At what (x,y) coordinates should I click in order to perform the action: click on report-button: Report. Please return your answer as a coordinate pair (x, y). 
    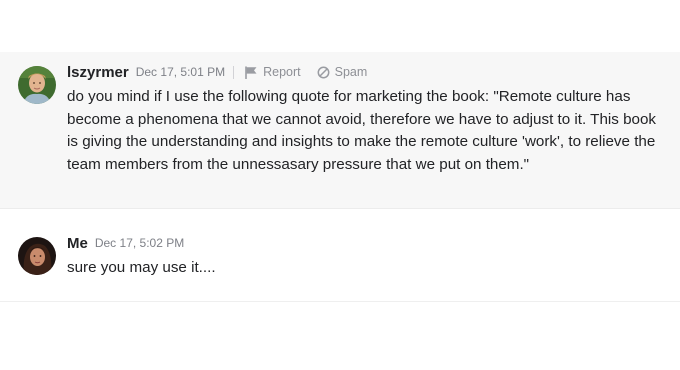
    Looking at the image, I should click on (272, 72).